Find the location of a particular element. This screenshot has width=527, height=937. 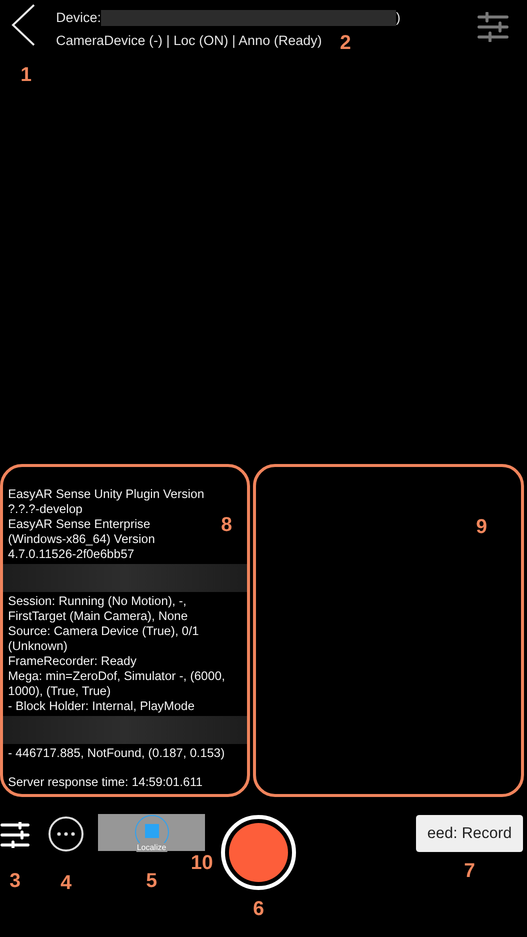

callout-number: 8 is located at coordinates (226, 525).